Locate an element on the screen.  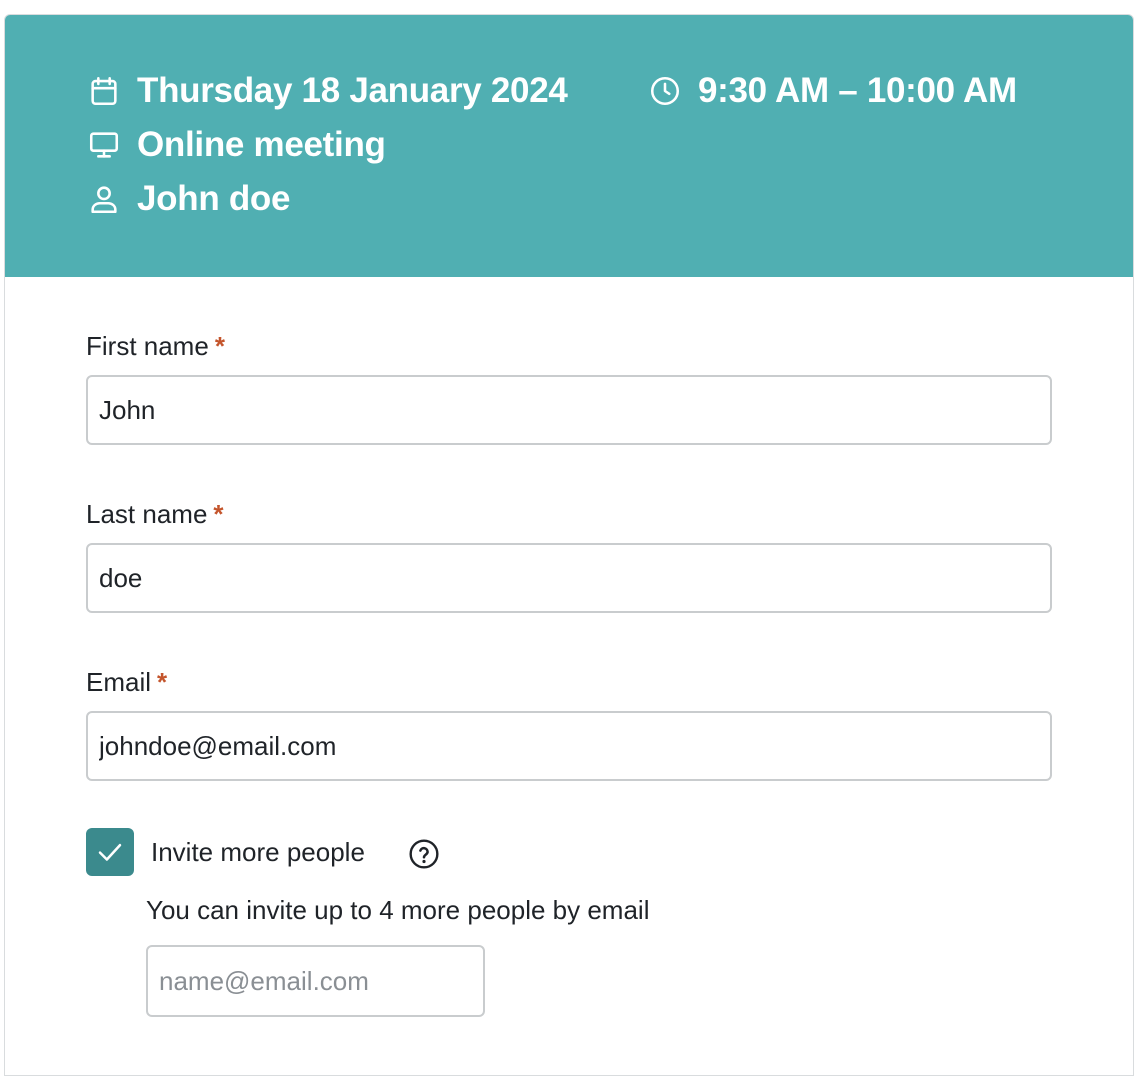
first-name-label: First name * is located at coordinates (155, 346).